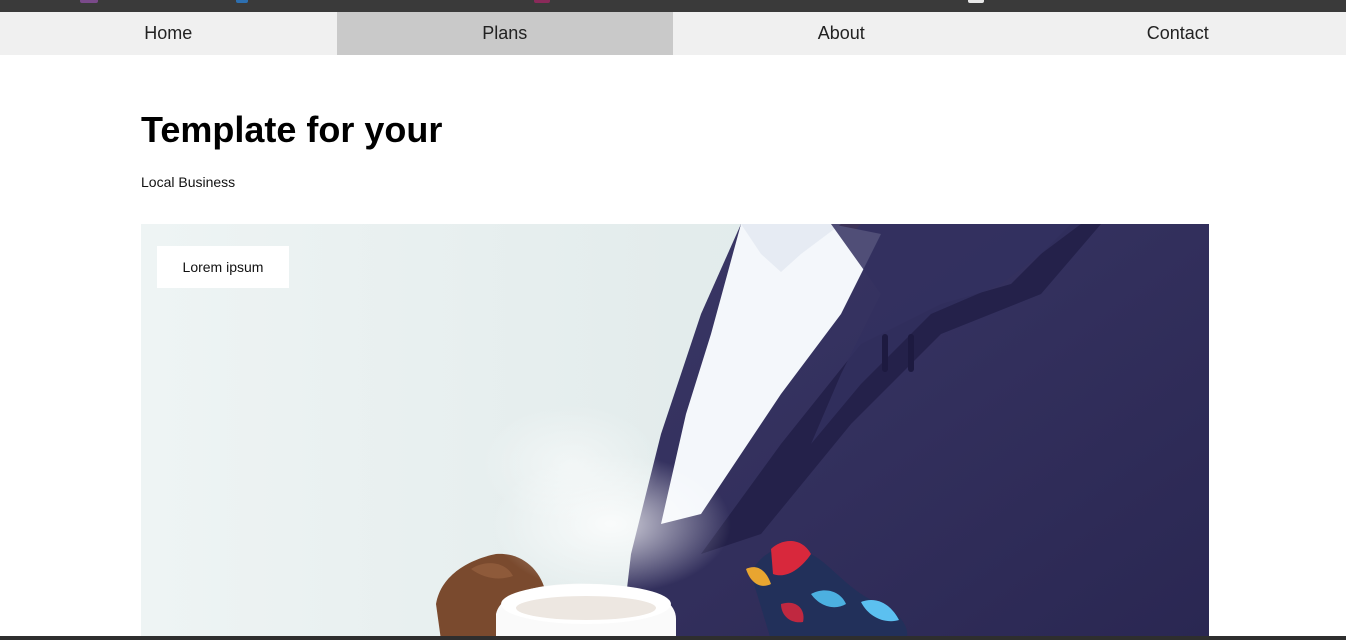 Image resolution: width=1346 pixels, height=640 pixels. I want to click on main-navigation: Home Plans About Contact, so click(673, 33).